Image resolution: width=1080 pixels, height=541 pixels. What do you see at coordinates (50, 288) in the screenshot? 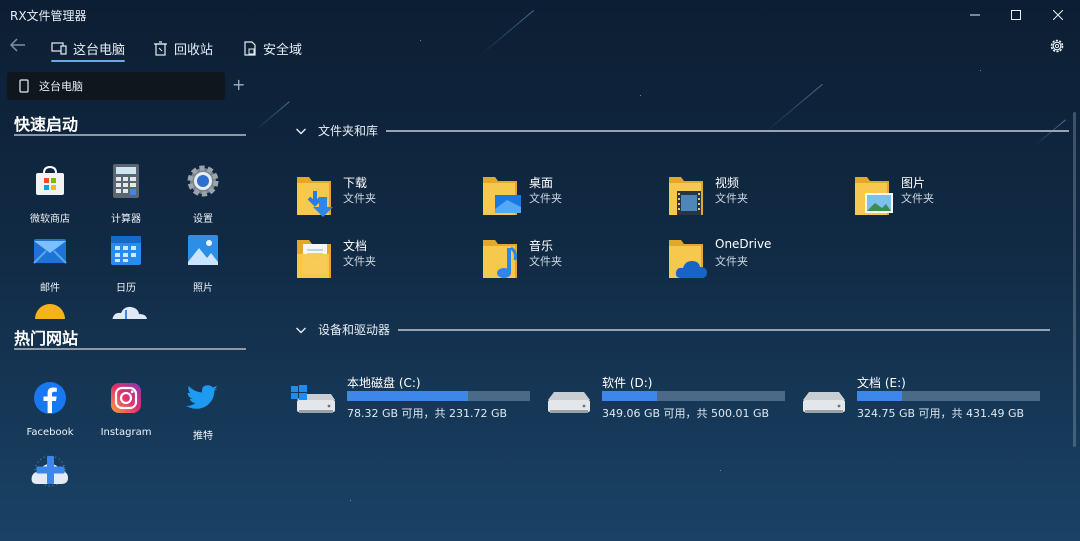
I see `app-label: 邮件` at bounding box center [50, 288].